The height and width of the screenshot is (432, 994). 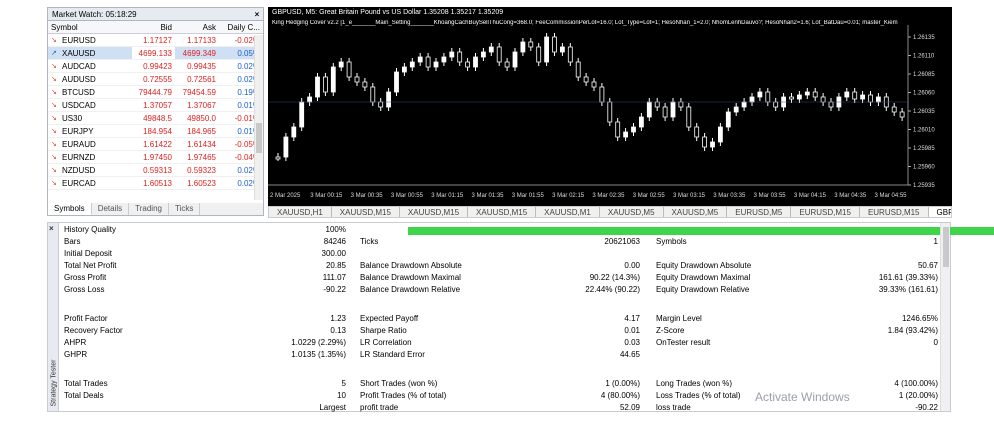 What do you see at coordinates (945, 317) in the screenshot?
I see `tester-scrollbar` at bounding box center [945, 317].